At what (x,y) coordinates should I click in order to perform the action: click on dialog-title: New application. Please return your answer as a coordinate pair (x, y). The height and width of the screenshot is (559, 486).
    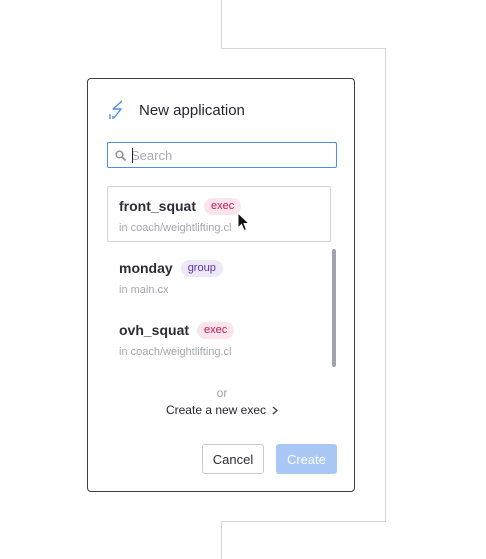
    Looking at the image, I should click on (192, 110).